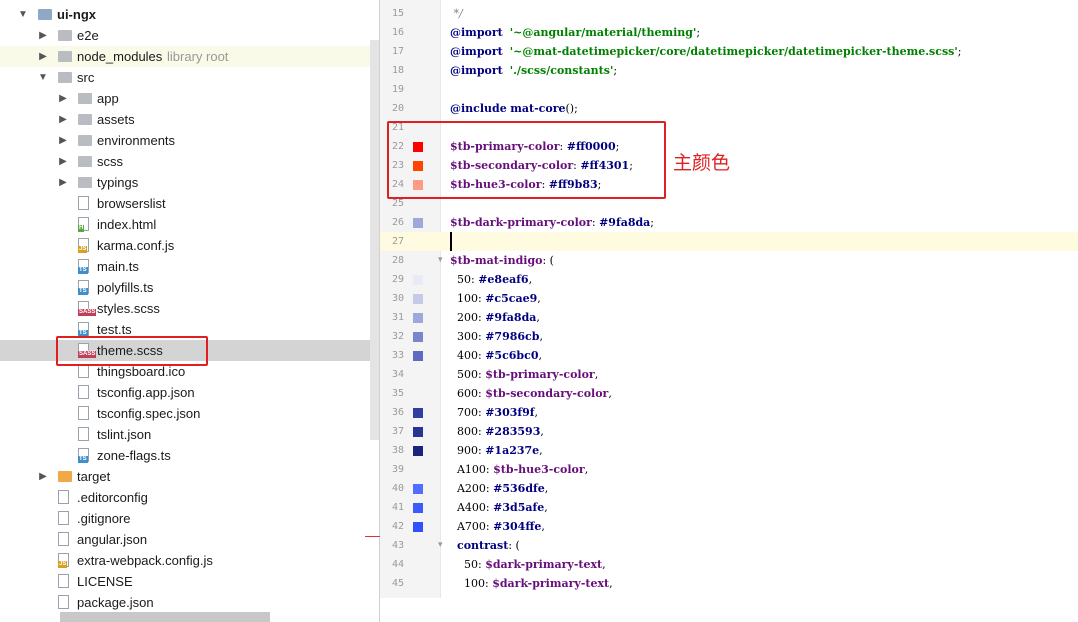 This screenshot has width=1078, height=622. Describe the element at coordinates (374, 240) in the screenshot. I see `tree-vertical-scrollbar` at that location.